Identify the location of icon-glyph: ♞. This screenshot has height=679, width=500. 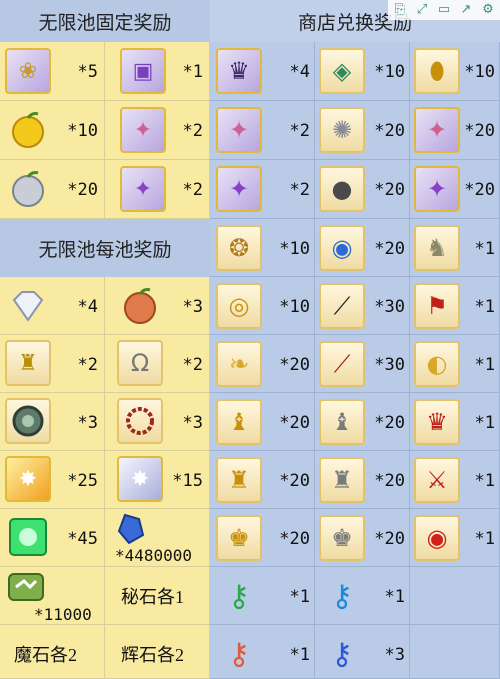
(437, 248).